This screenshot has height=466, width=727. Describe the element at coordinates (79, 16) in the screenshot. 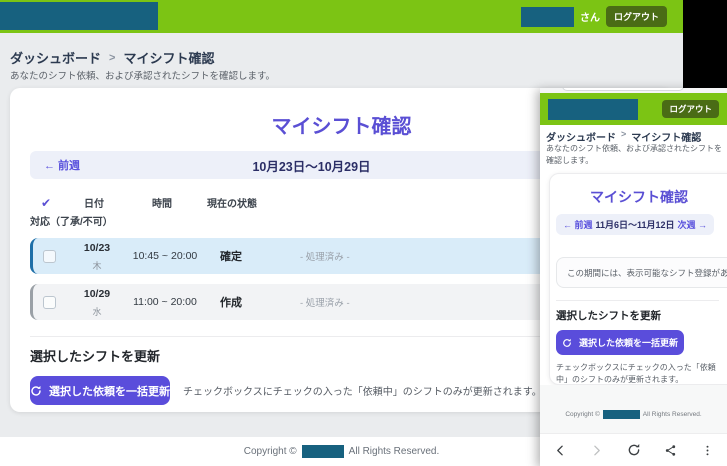

I see `site-logo-redacted` at that location.